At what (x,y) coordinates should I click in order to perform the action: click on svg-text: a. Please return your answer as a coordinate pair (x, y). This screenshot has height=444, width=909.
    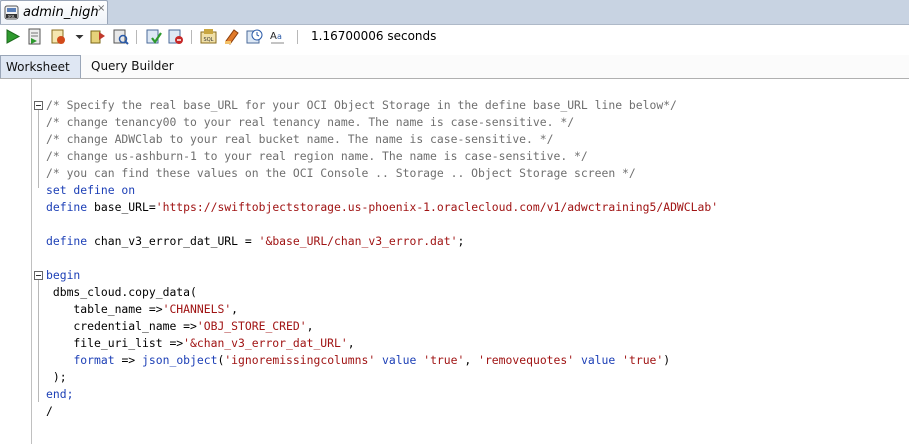
    Looking at the image, I should click on (279, 36).